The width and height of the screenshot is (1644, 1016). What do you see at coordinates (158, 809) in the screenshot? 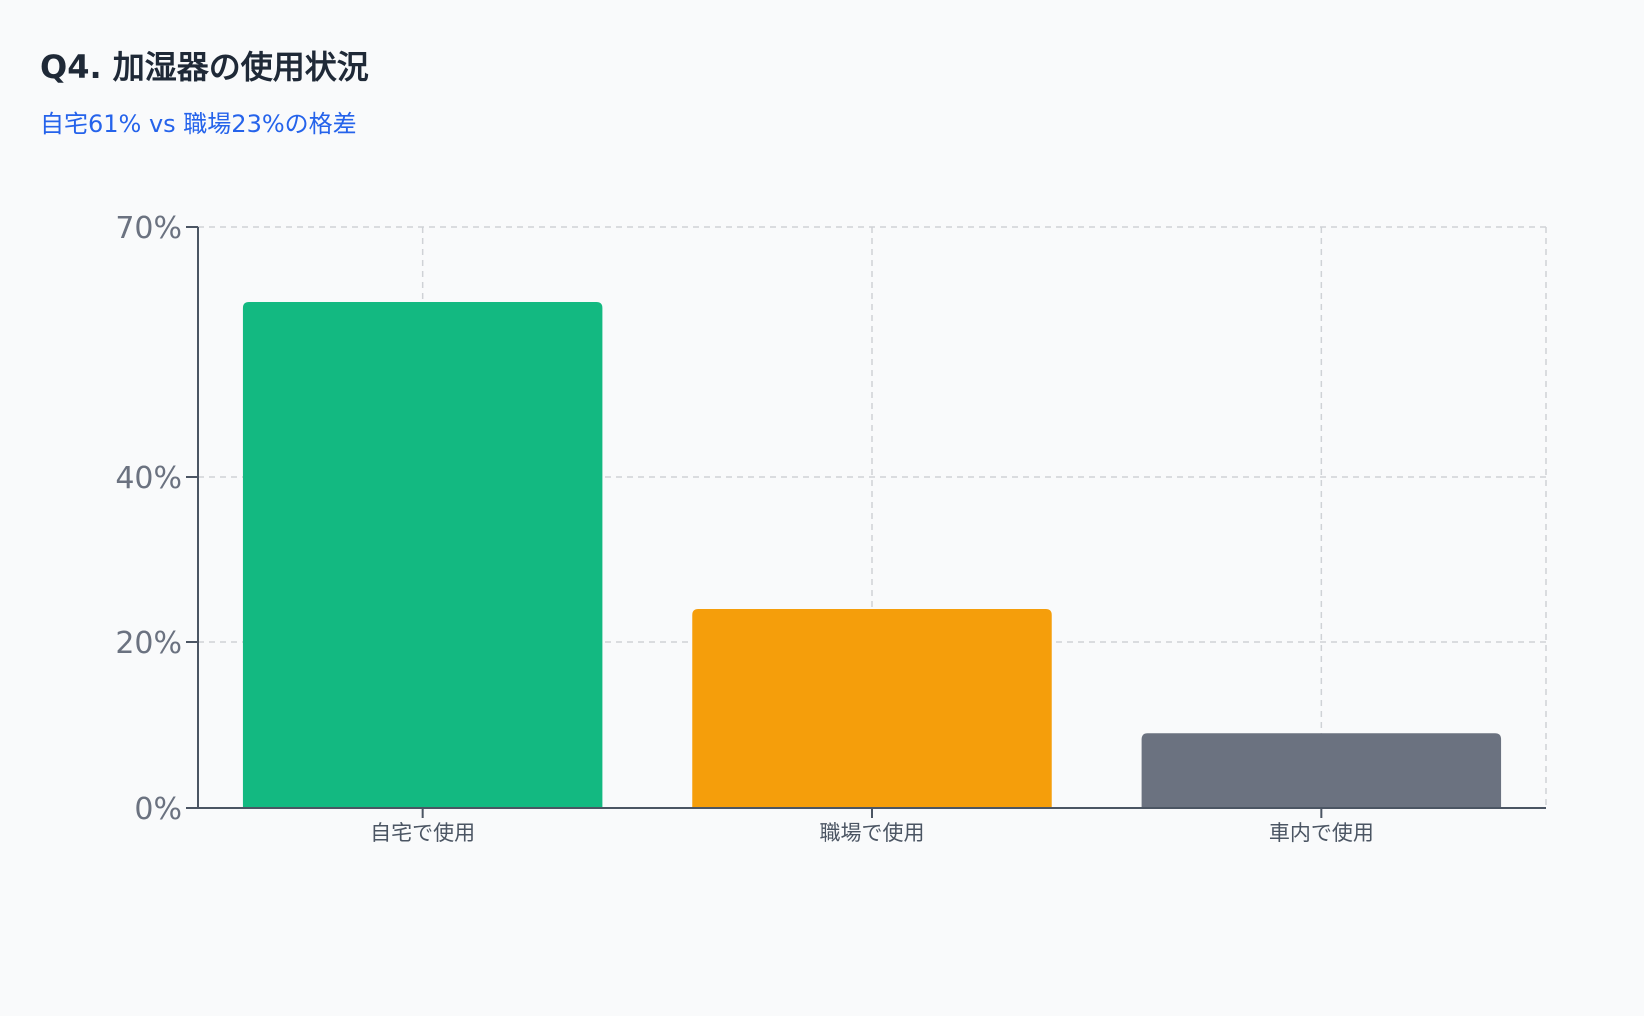
I see `y-tick-label-0: 0%` at bounding box center [158, 809].